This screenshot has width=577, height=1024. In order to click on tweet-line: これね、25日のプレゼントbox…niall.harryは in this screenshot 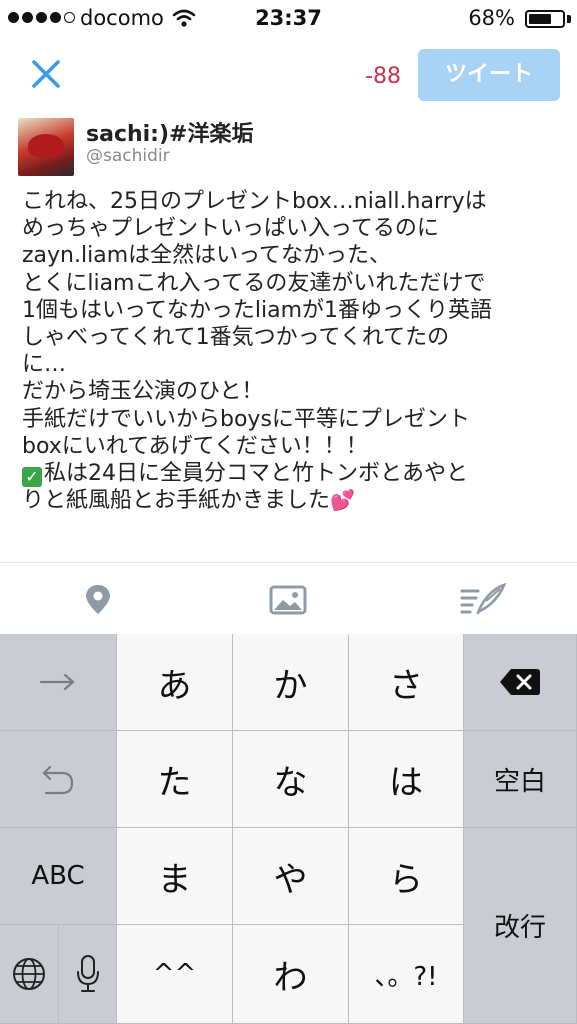, I will do `click(254, 201)`.